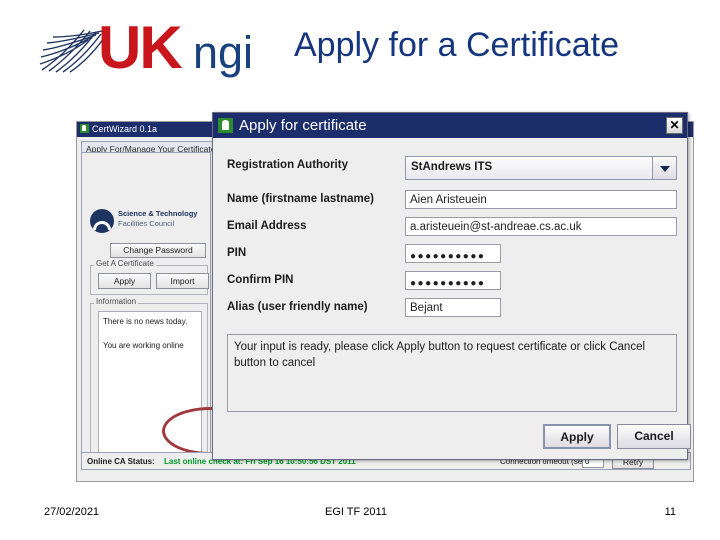  What do you see at coordinates (541, 168) in the screenshot?
I see `registration-authority-select: StAndrews ITS` at bounding box center [541, 168].